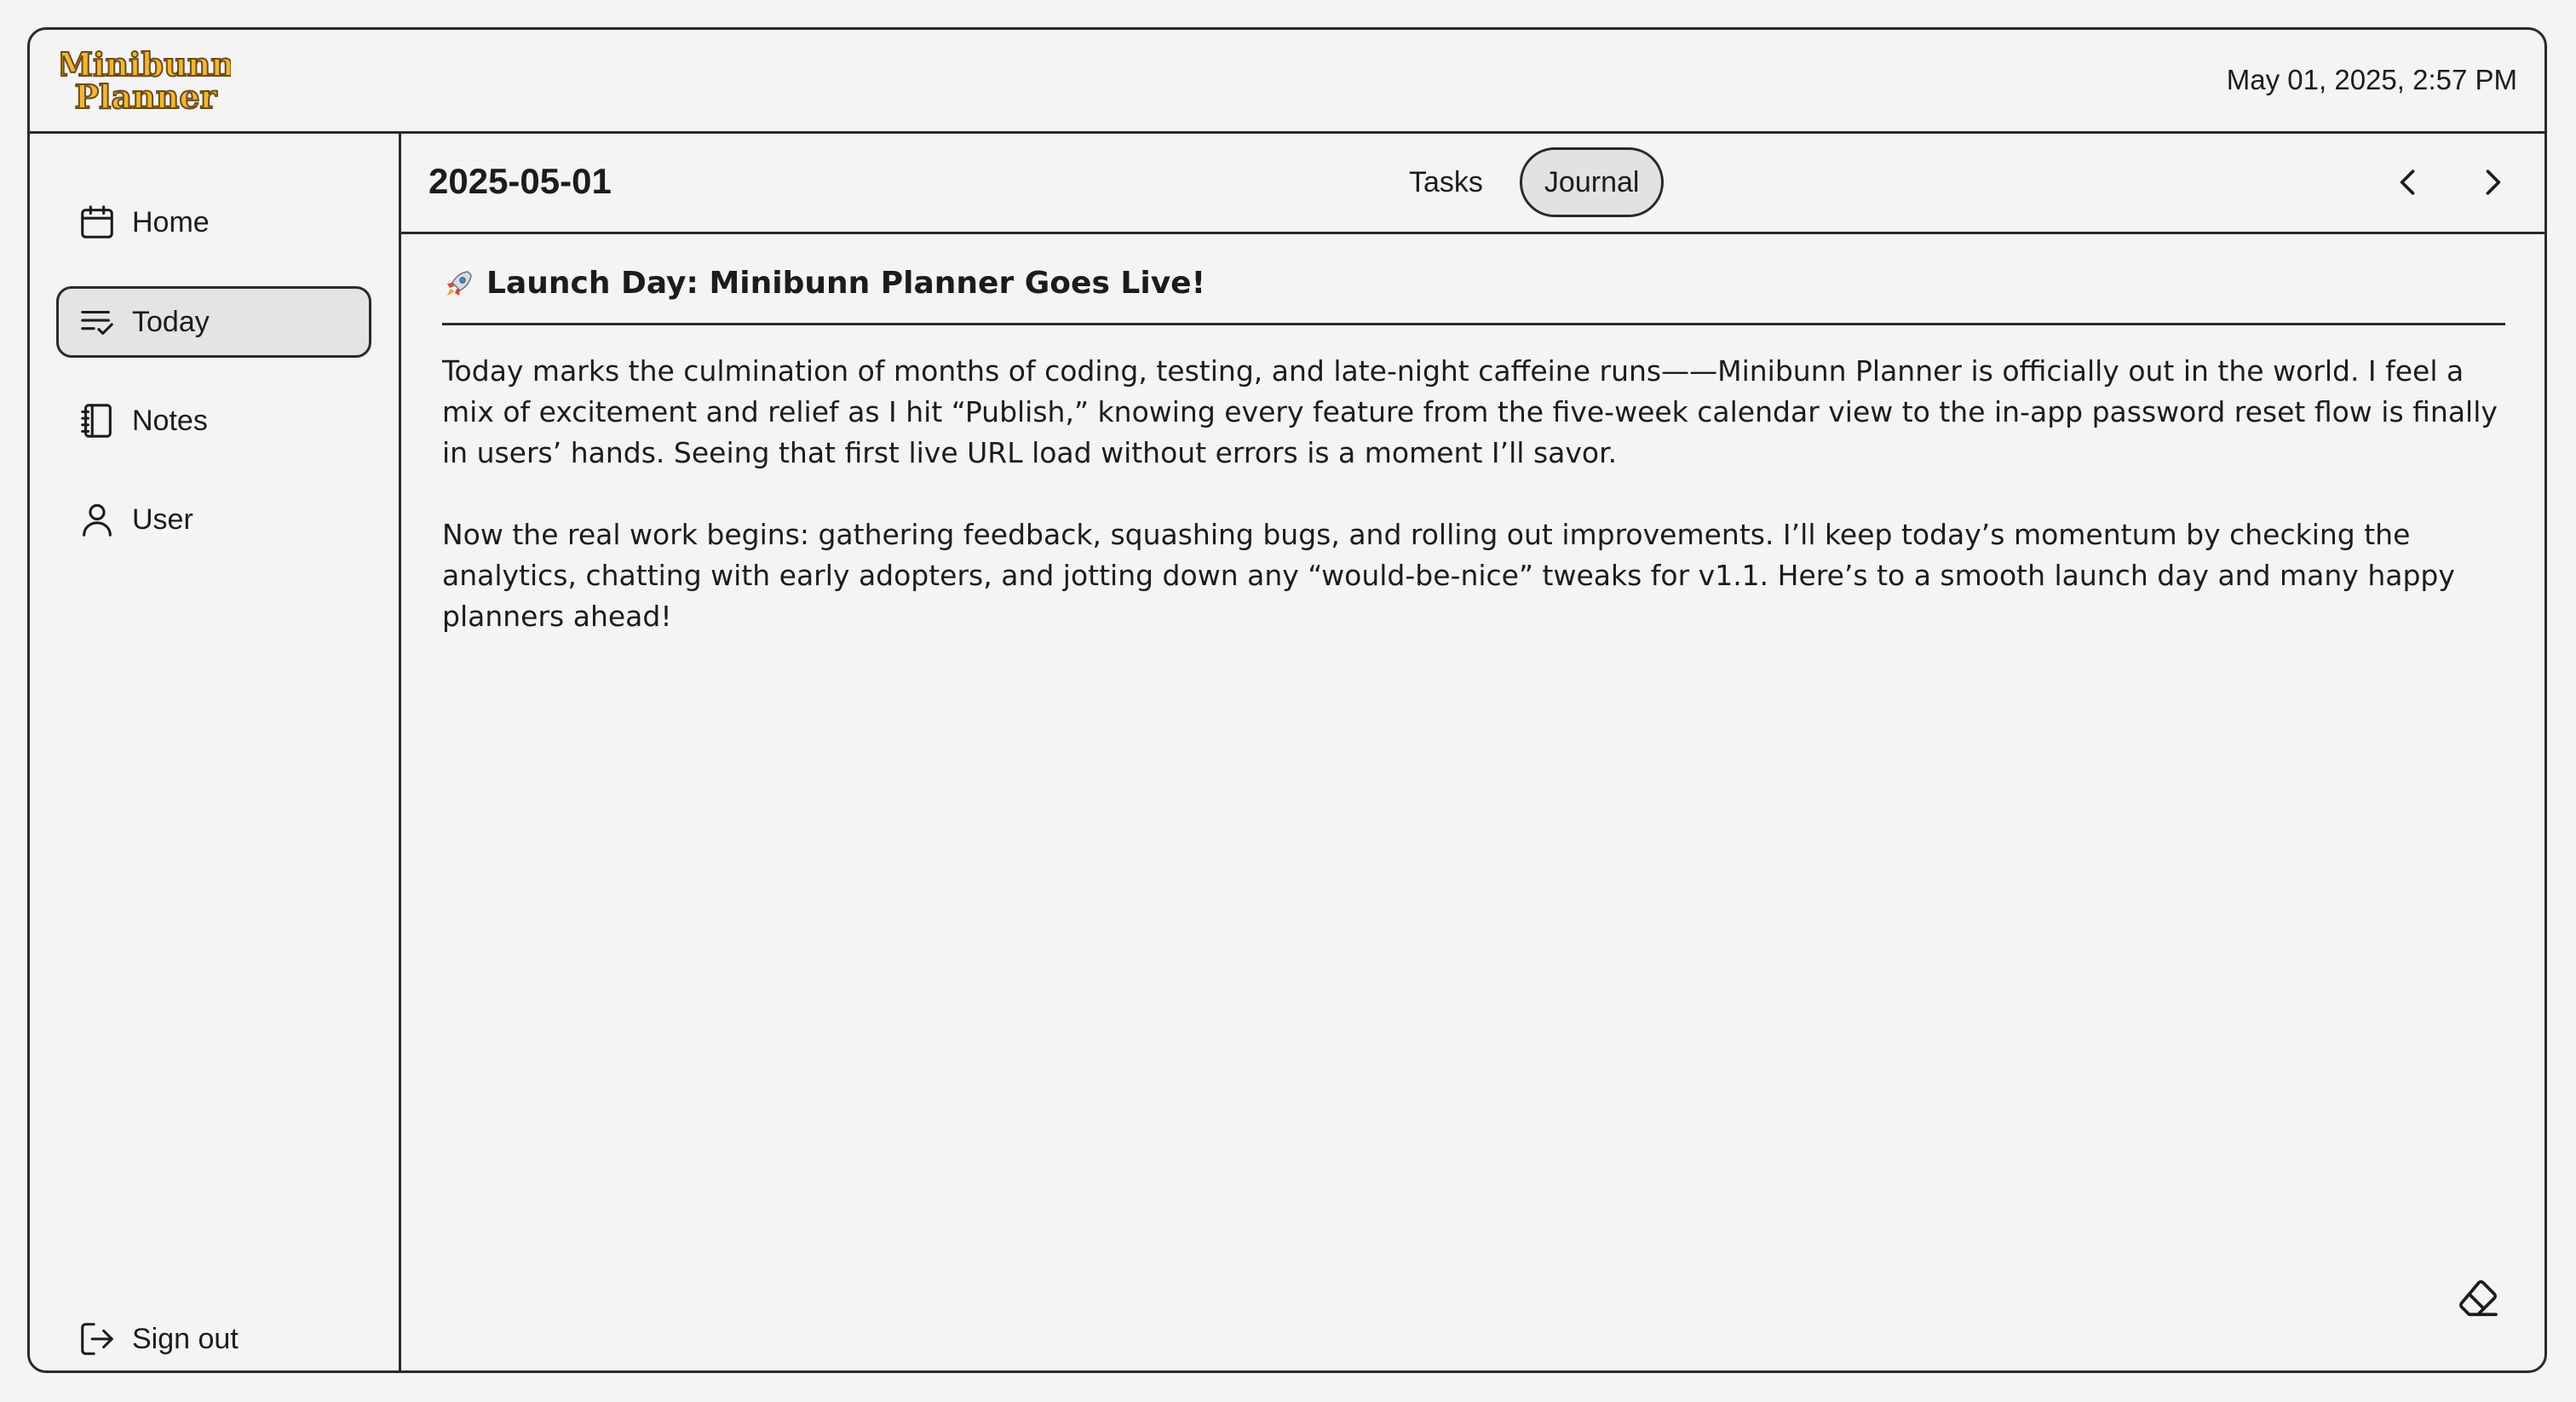 This screenshot has height=1402, width=2576. I want to click on user-icon, so click(98, 519).